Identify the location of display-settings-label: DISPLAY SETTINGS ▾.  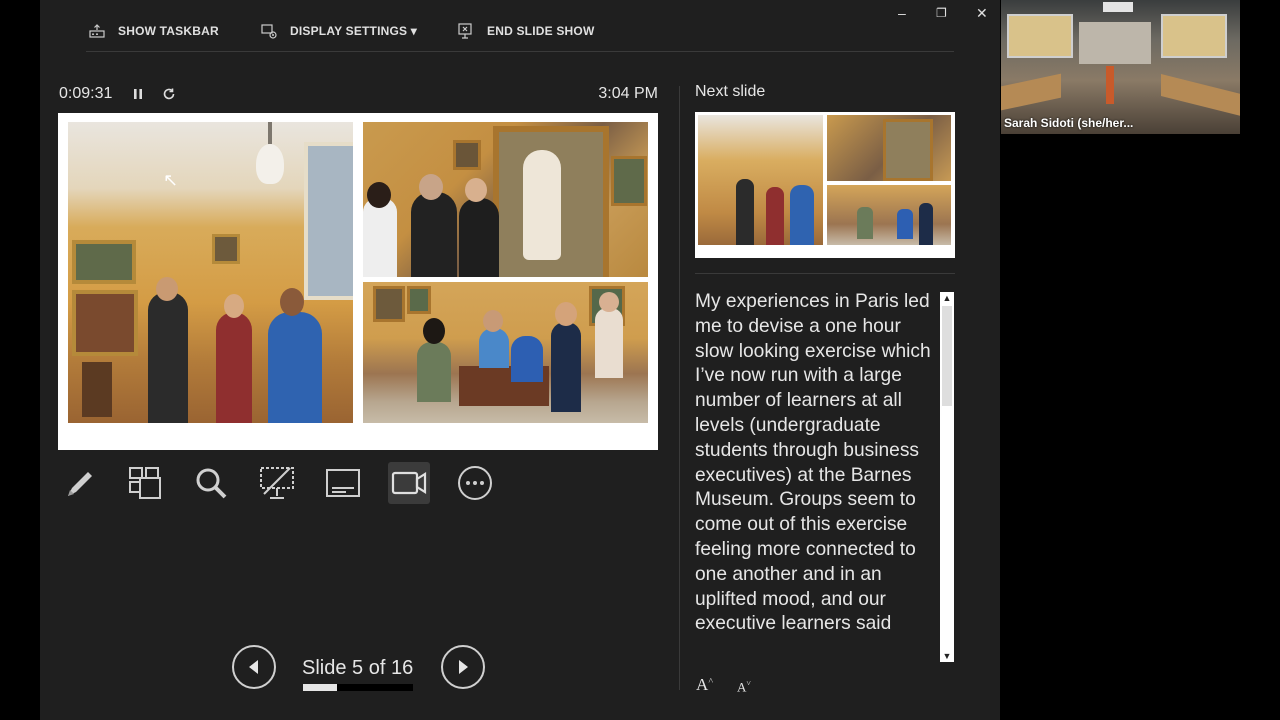
(353, 31).